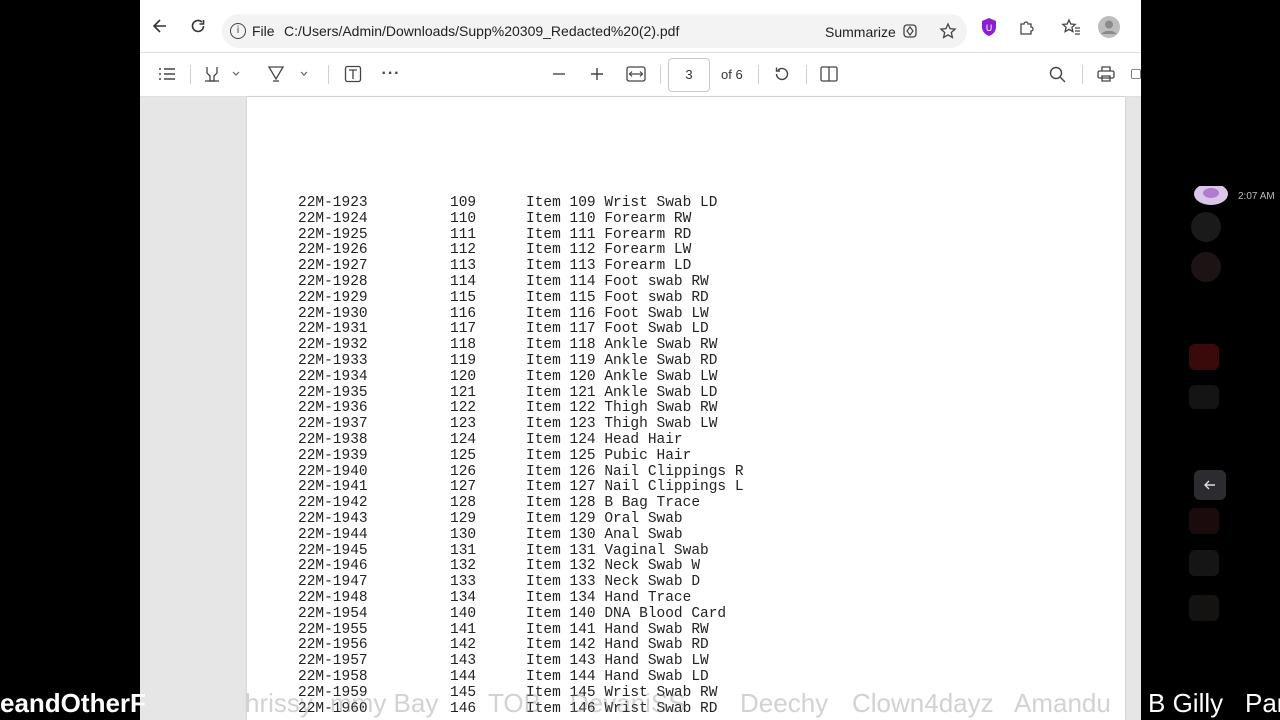 The image size is (1280, 720). Describe the element at coordinates (948, 31) in the screenshot. I see `favorite-star-button` at that location.